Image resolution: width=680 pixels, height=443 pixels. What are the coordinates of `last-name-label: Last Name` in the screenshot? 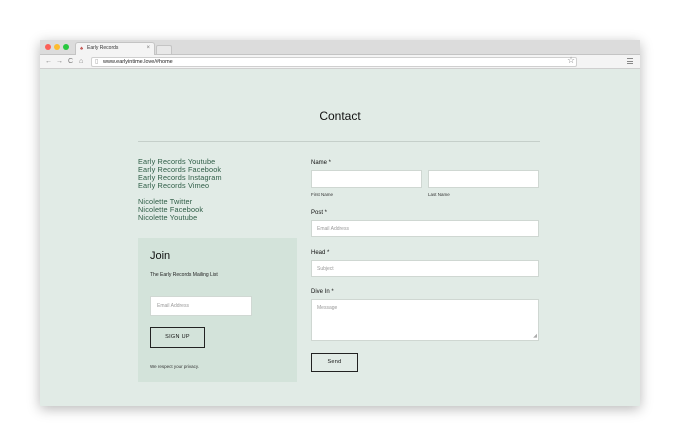 It's located at (439, 194).